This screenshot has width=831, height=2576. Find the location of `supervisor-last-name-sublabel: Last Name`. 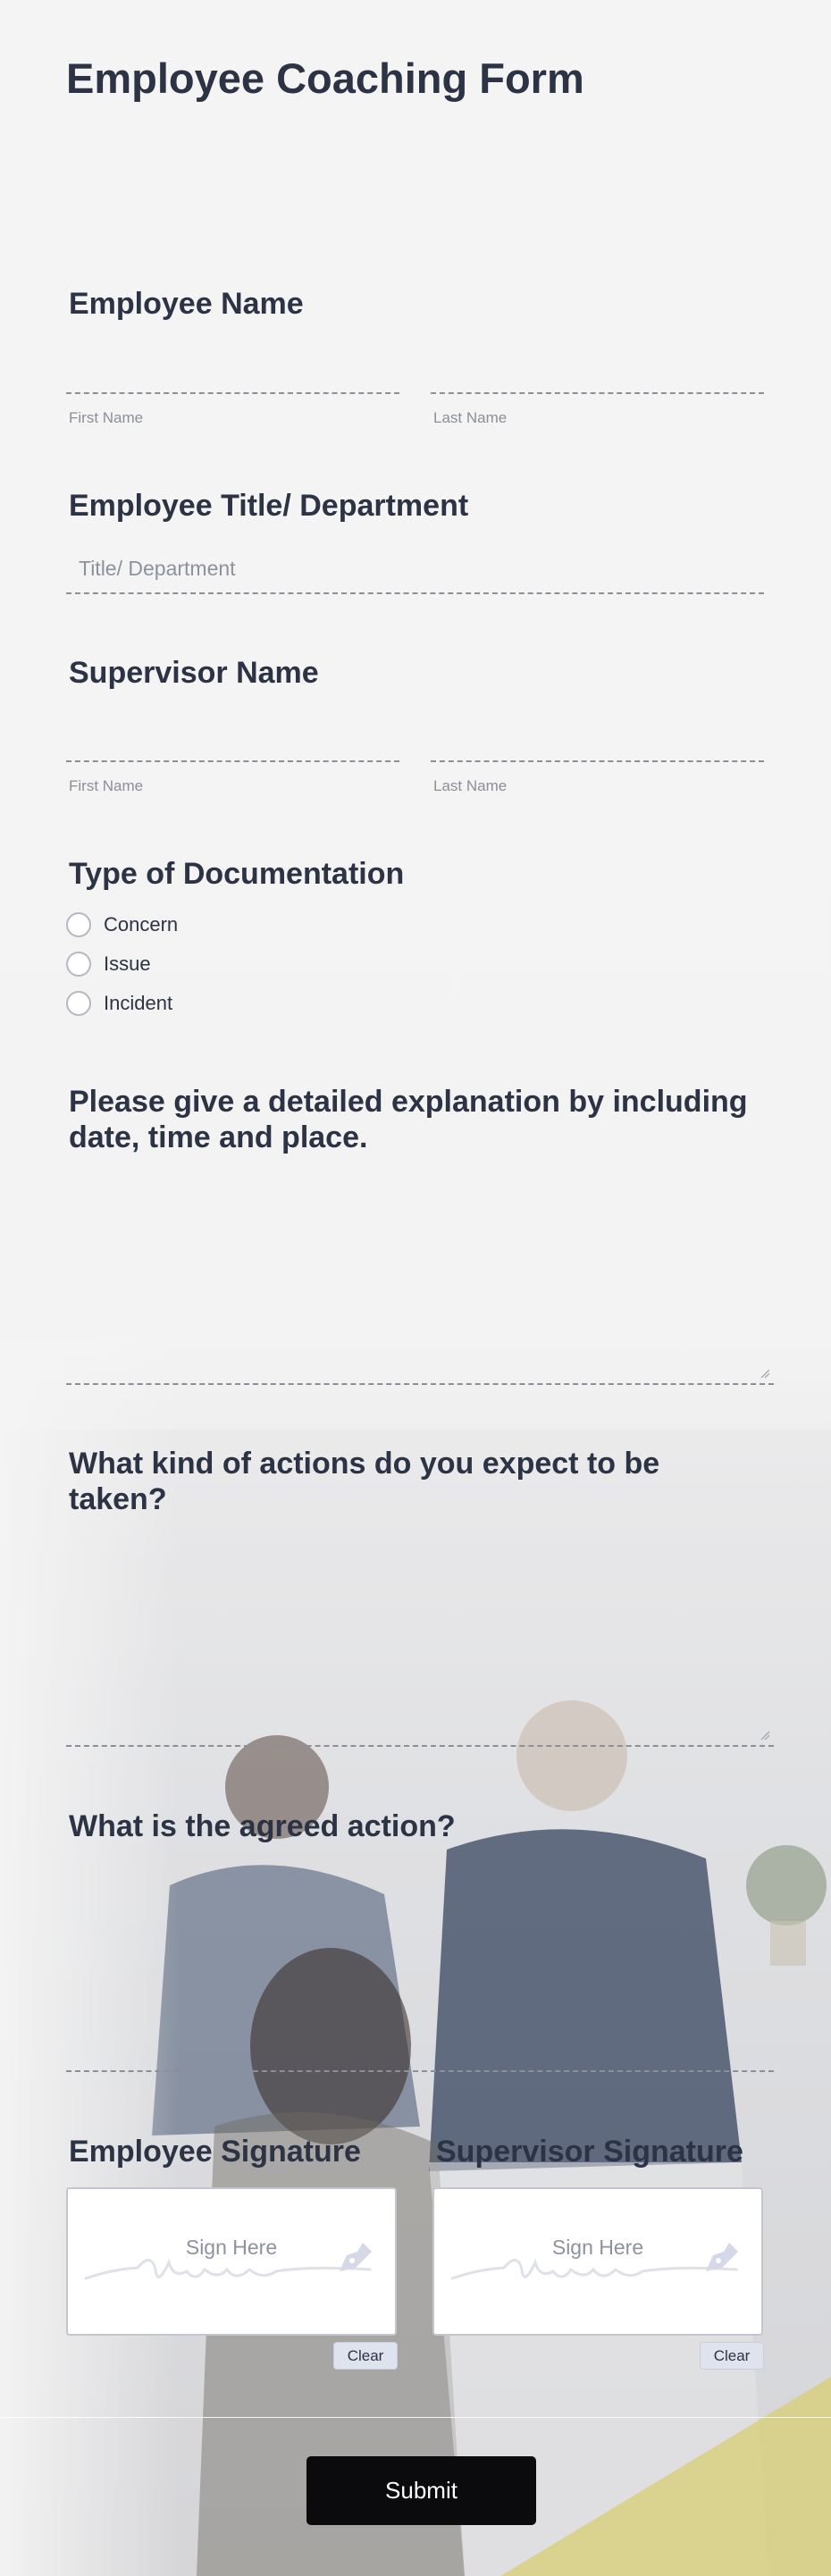

supervisor-last-name-sublabel: Last Name is located at coordinates (470, 785).